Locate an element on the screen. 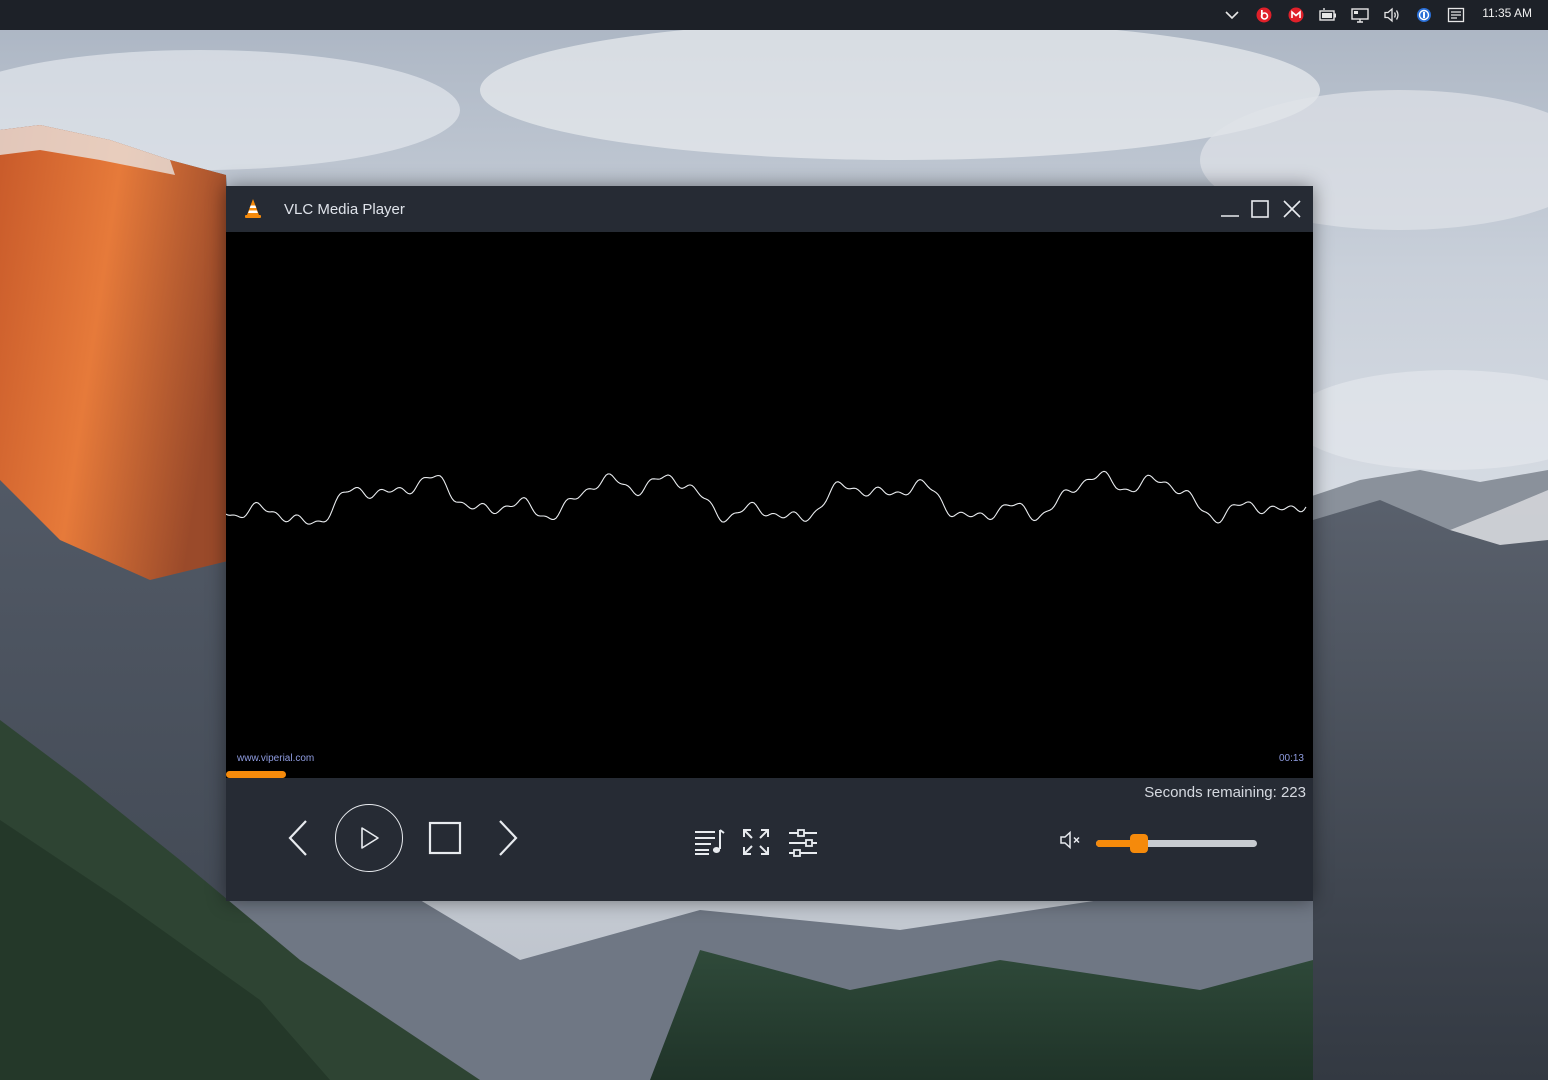 The width and height of the screenshot is (1548, 1080). chevron-up-icon is located at coordinates (1232, 15).